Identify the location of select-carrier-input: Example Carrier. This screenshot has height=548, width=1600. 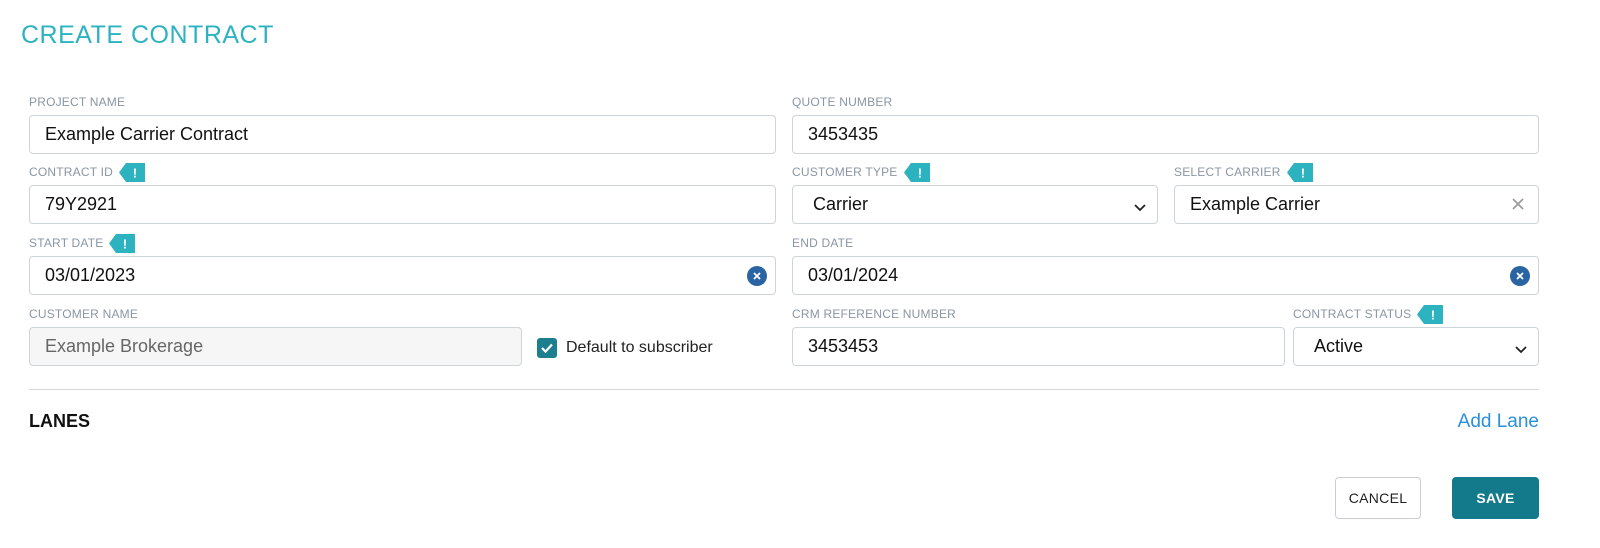
(1356, 204).